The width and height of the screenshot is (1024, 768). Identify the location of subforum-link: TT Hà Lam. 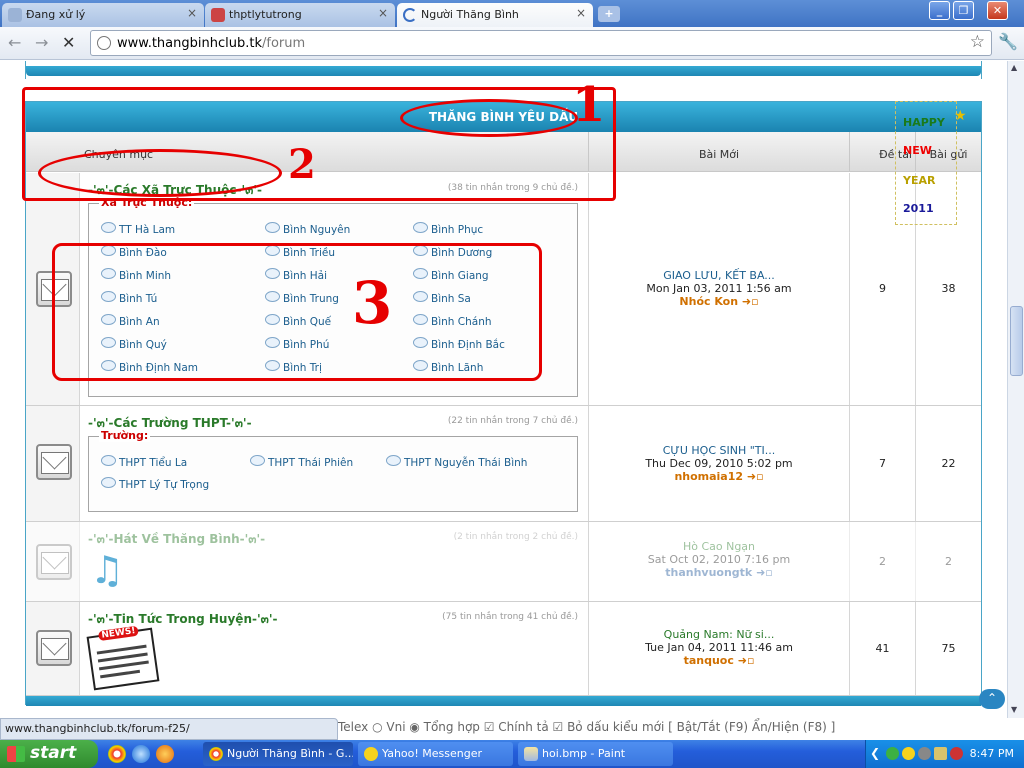
(138, 229).